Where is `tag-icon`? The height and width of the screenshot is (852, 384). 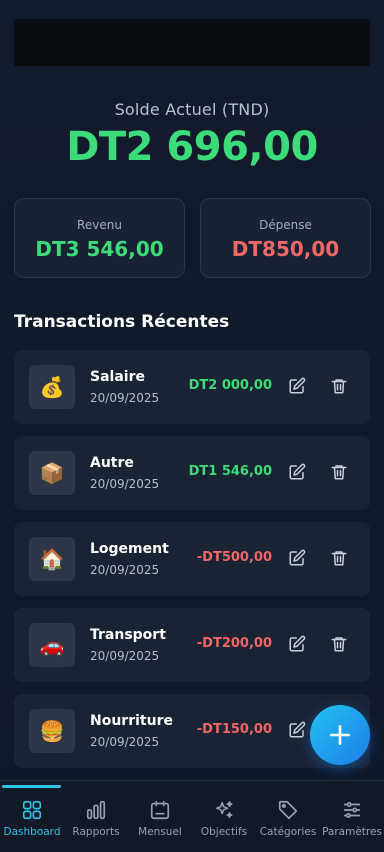 tag-icon is located at coordinates (288, 810).